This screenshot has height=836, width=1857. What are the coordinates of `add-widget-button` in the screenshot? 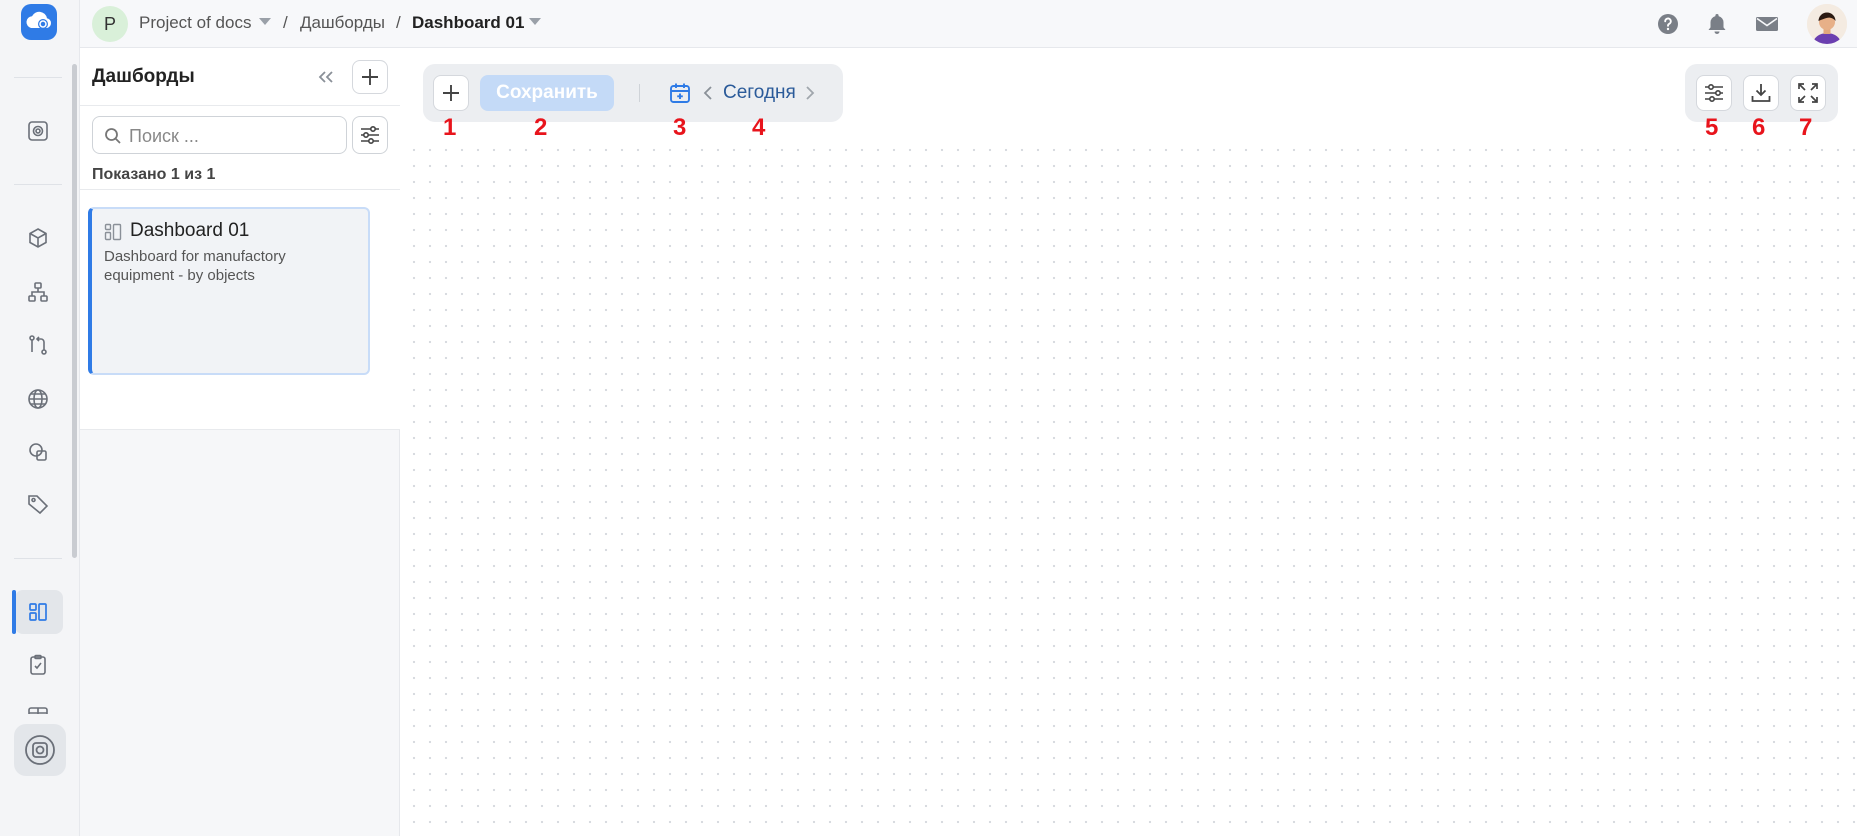 It's located at (451, 93).